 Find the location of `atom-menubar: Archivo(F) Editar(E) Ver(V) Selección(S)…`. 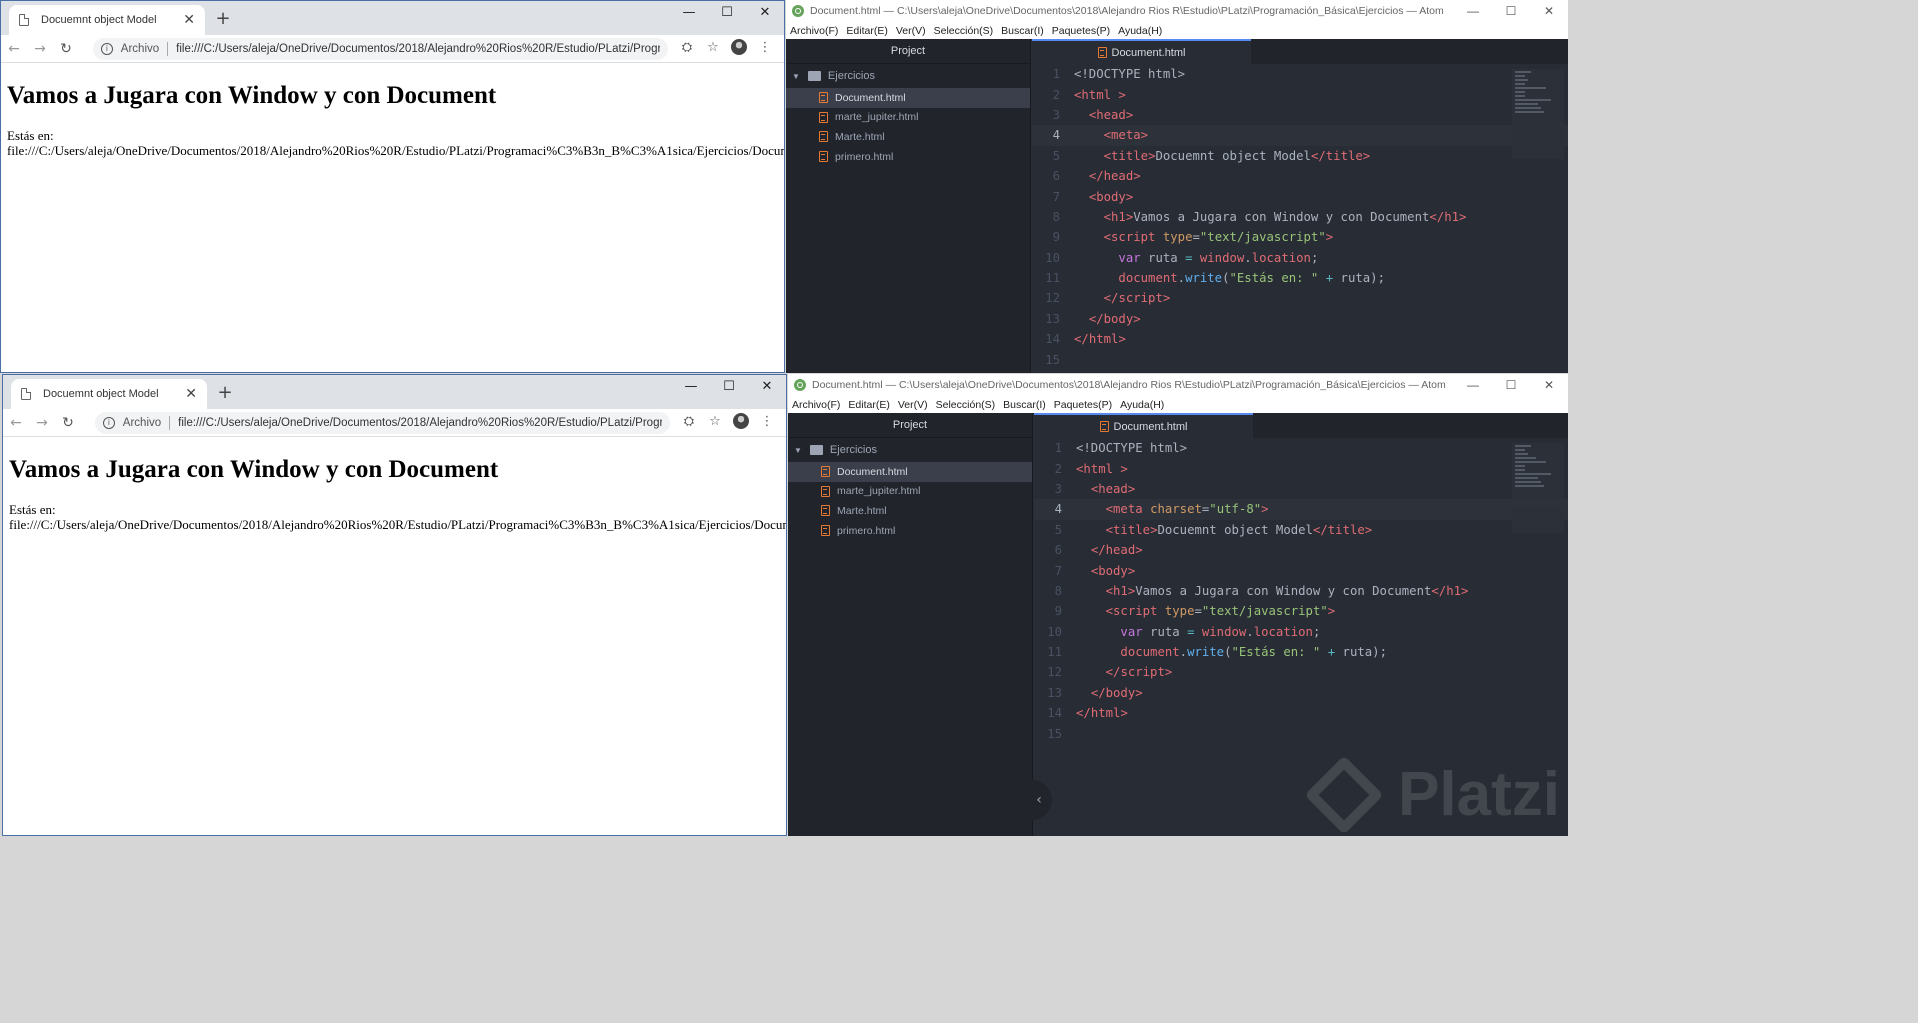

atom-menubar: Archivo(F) Editar(E) Ver(V) Selección(S)… is located at coordinates (1177, 30).